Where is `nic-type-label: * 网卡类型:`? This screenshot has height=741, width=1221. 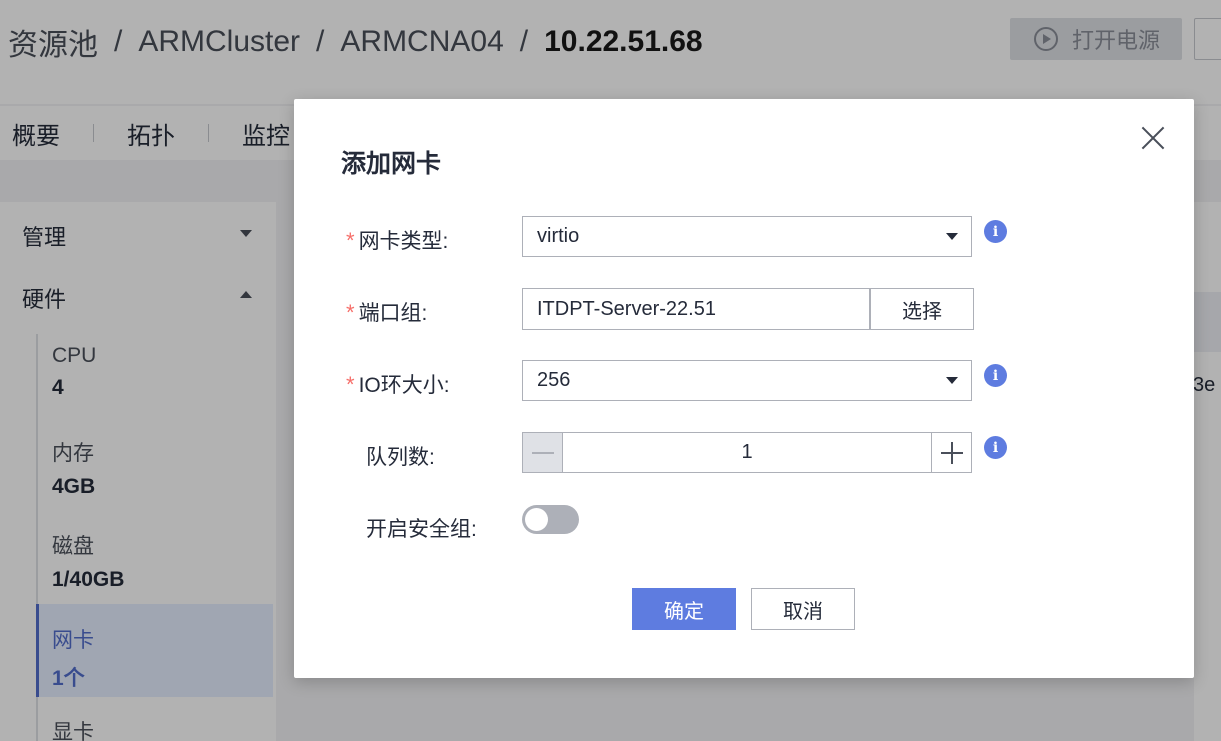 nic-type-label: * 网卡类型: is located at coordinates (397, 240).